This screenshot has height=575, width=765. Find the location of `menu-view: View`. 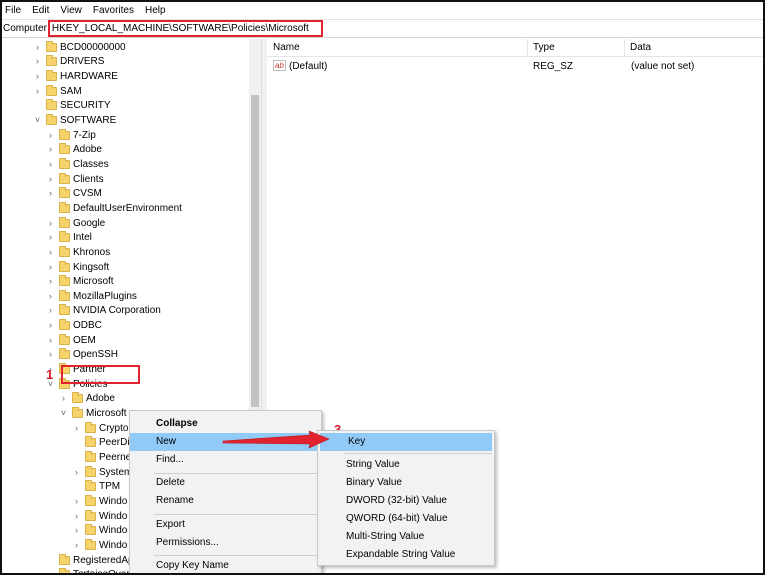

menu-view: View is located at coordinates (71, 10).